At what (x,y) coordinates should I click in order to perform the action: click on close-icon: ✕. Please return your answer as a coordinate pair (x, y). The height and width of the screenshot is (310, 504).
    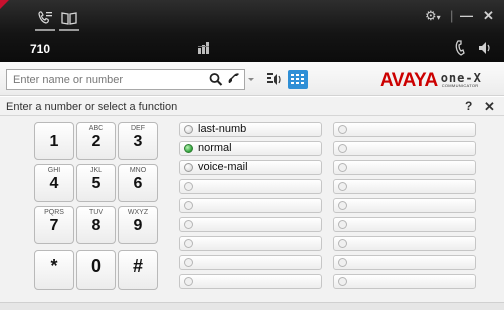
    Looking at the image, I should click on (488, 16).